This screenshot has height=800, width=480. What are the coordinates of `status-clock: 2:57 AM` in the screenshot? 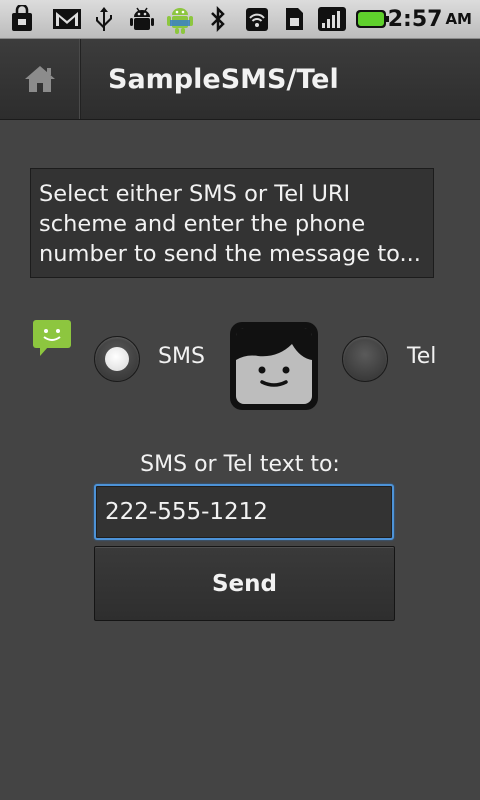 It's located at (430, 19).